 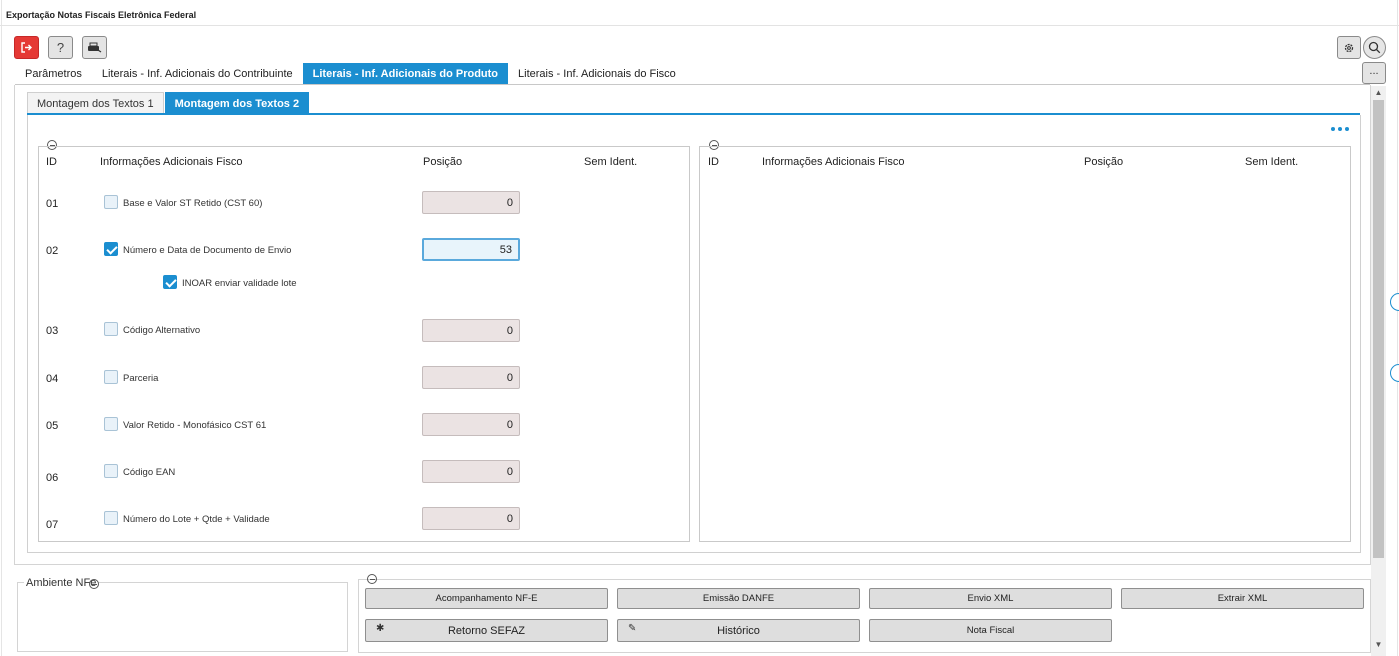 I want to click on checkbox-valor-retido, so click(x=111, y=424).